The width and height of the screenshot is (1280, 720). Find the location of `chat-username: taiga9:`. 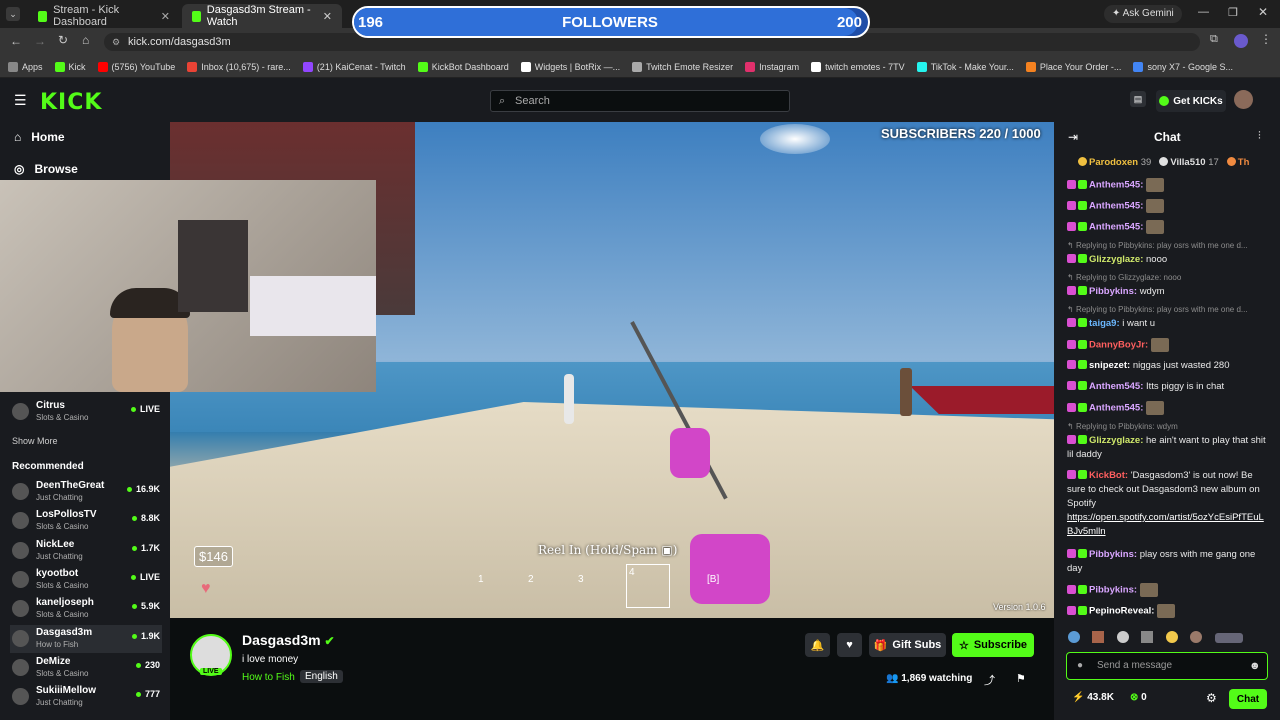

chat-username: taiga9: is located at coordinates (1104, 323).